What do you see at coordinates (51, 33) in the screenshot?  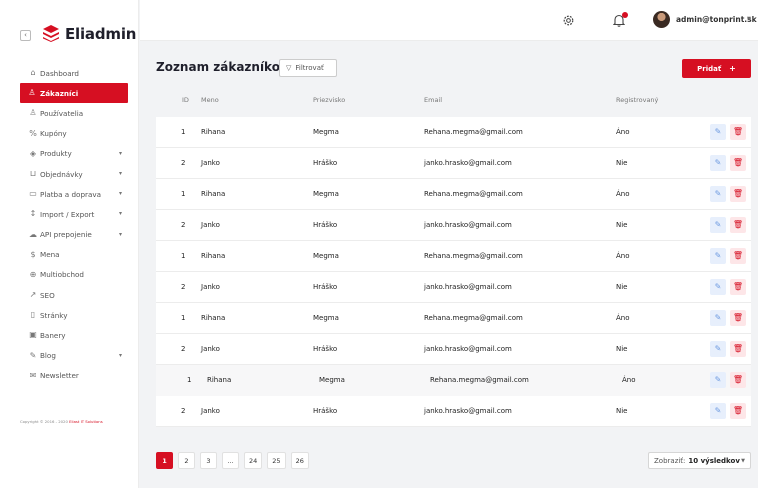 I see `logo-icon` at bounding box center [51, 33].